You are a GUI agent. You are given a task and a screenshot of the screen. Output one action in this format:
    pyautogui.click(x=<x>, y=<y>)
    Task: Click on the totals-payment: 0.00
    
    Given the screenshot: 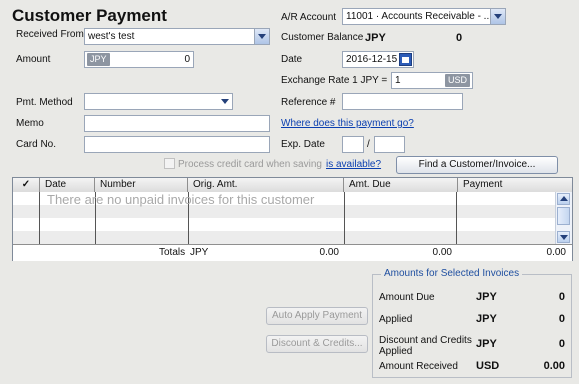 What is the action you would take?
    pyautogui.click(x=556, y=252)
    